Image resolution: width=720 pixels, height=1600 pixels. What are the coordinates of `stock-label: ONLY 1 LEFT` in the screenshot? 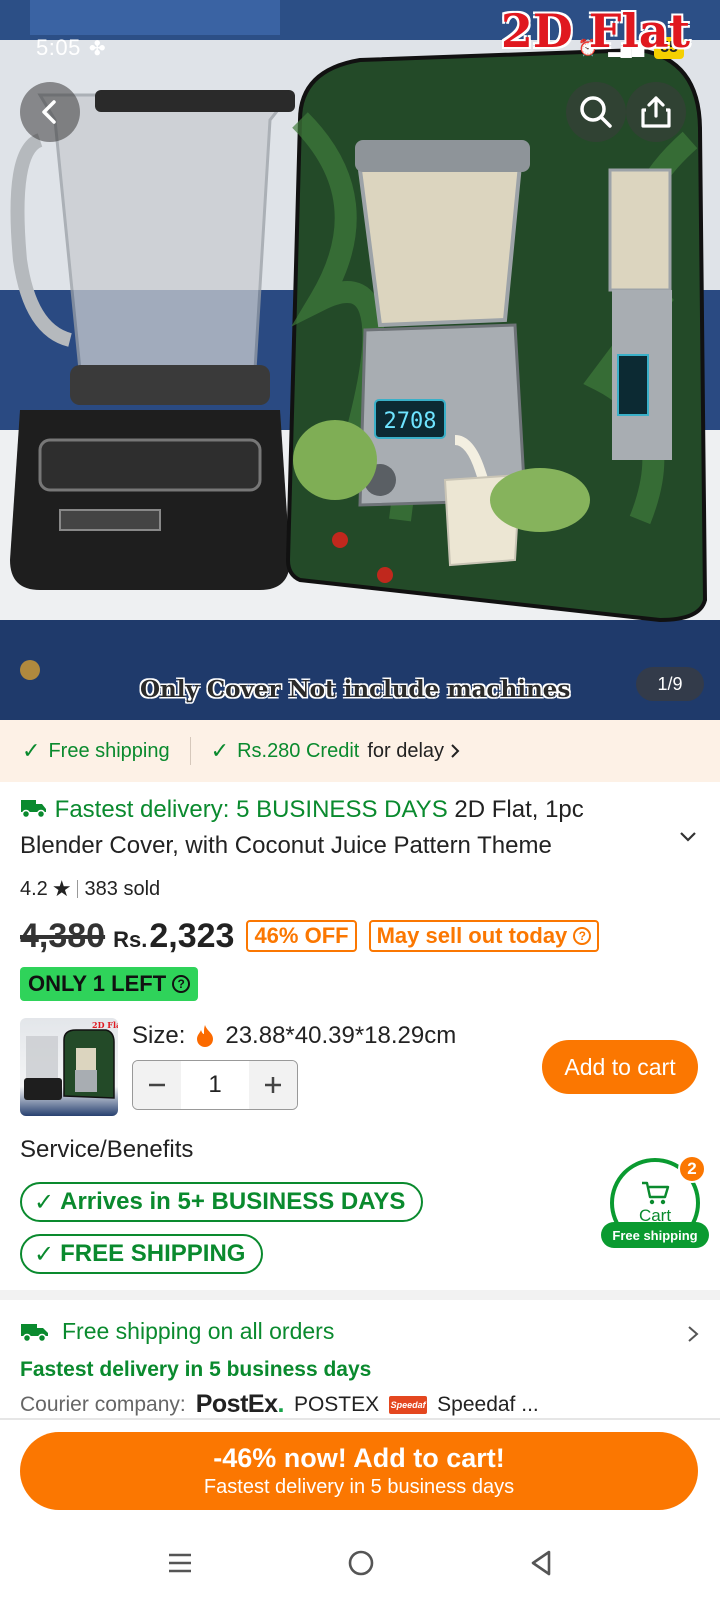 It's located at (97, 983).